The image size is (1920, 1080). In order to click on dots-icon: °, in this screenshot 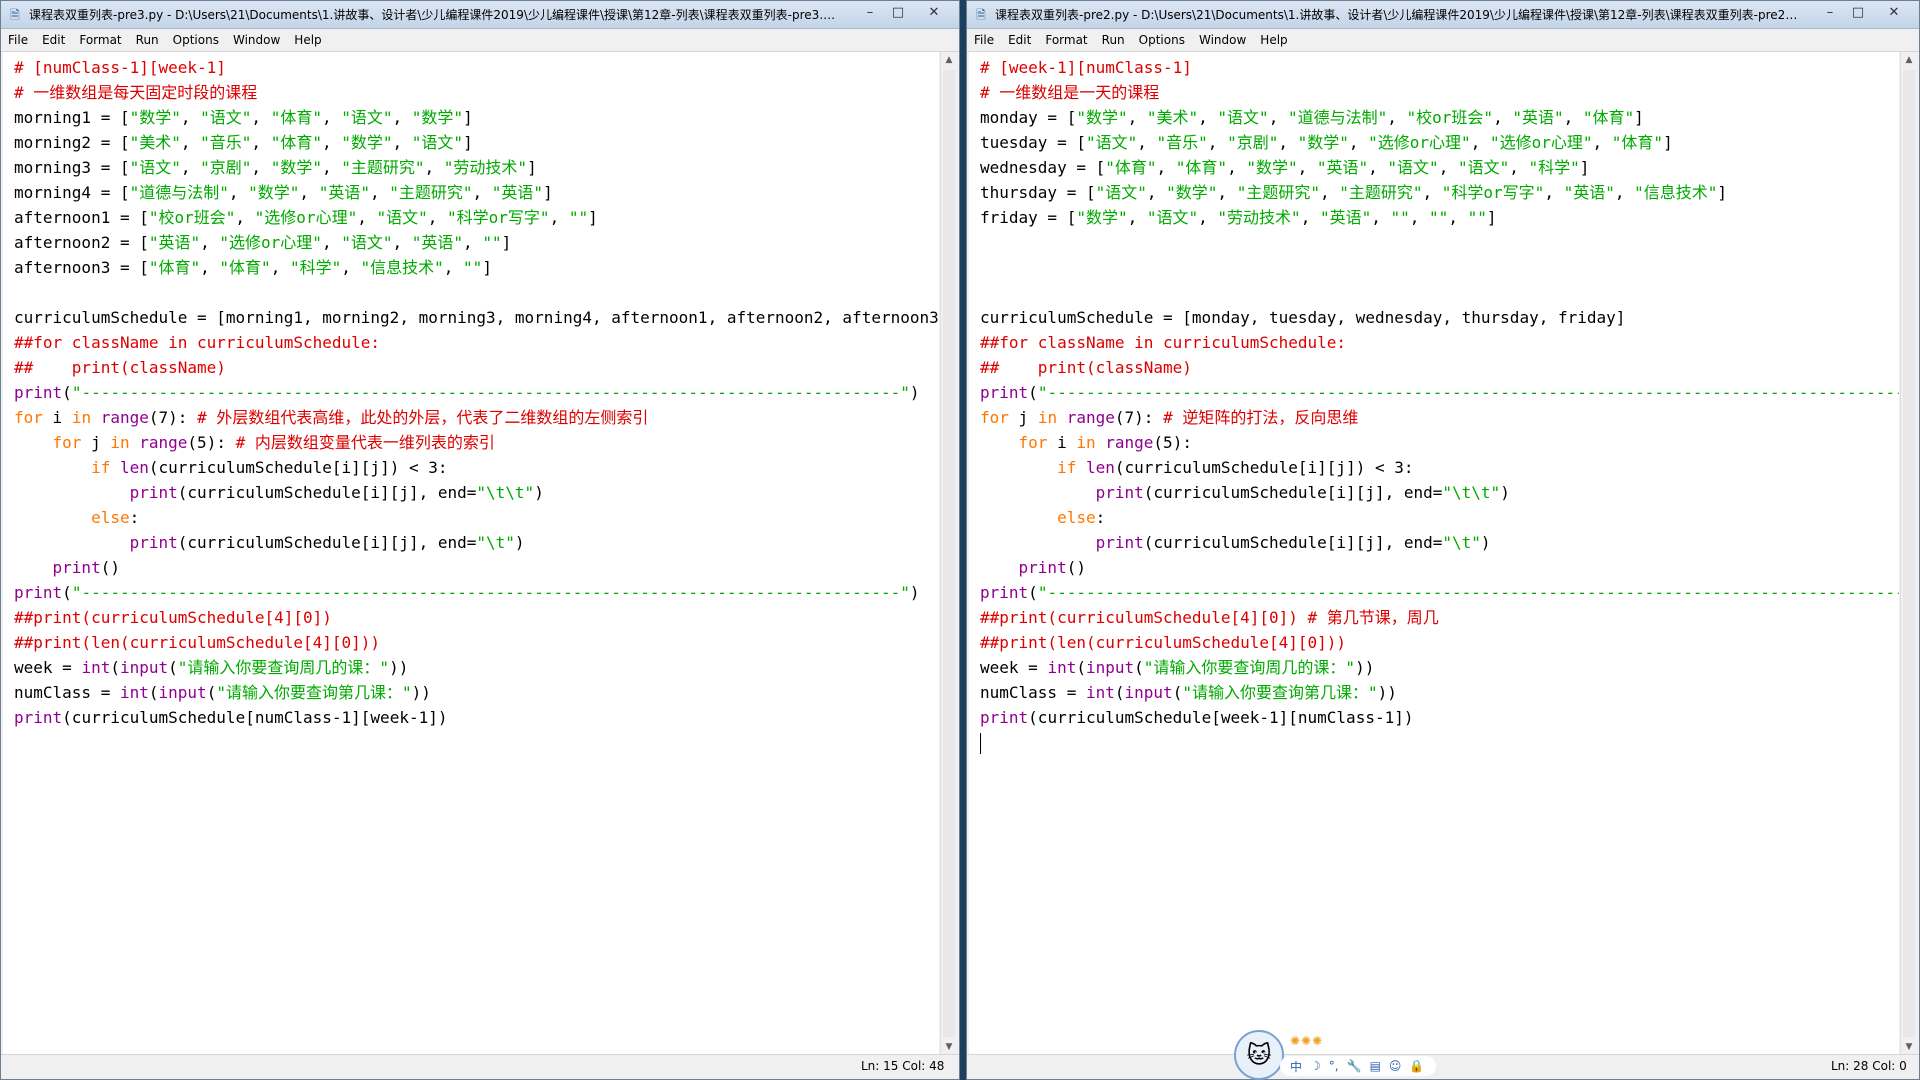, I will do `click(1334, 1066)`.